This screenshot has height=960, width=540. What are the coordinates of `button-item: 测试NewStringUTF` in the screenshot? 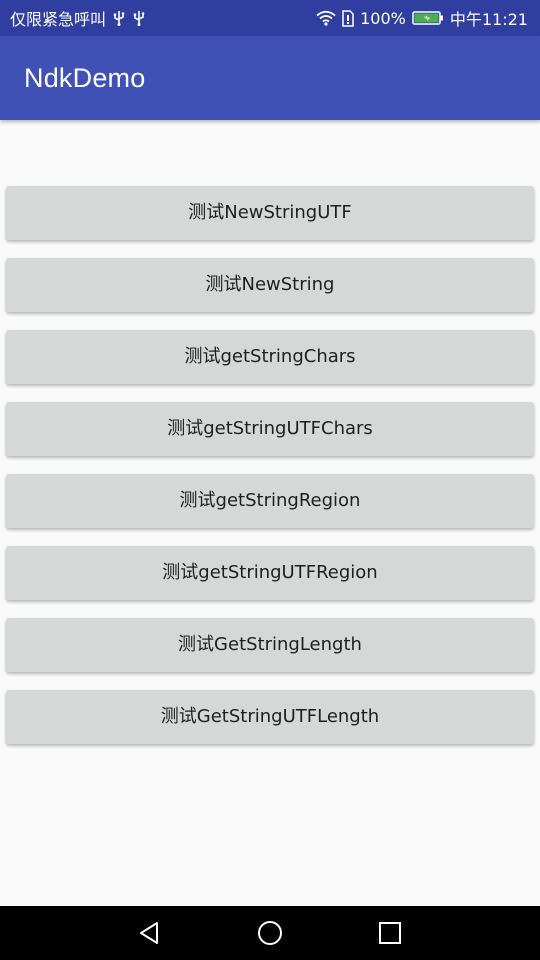 It's located at (270, 213).